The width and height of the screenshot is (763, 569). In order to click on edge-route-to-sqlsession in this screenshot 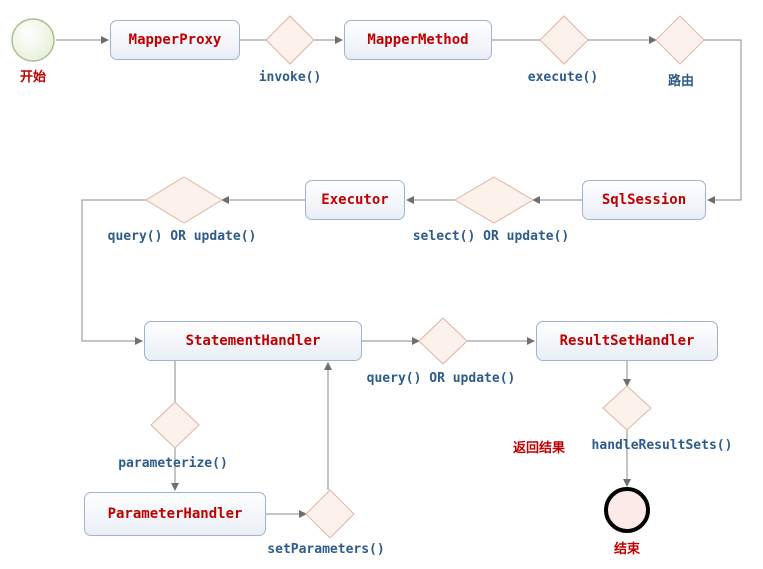, I will do `click(723, 121)`.